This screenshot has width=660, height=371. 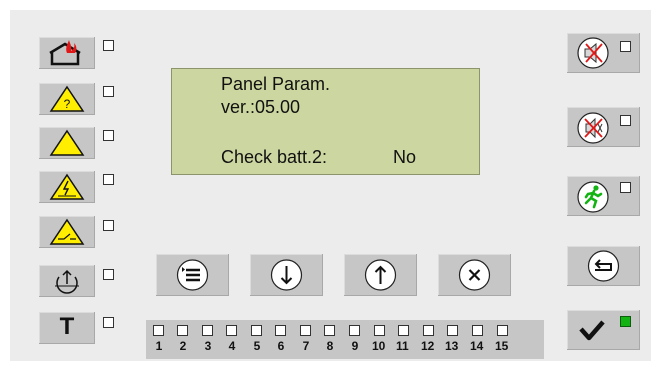 I want to click on mute-buzzer-button, so click(x=603, y=127).